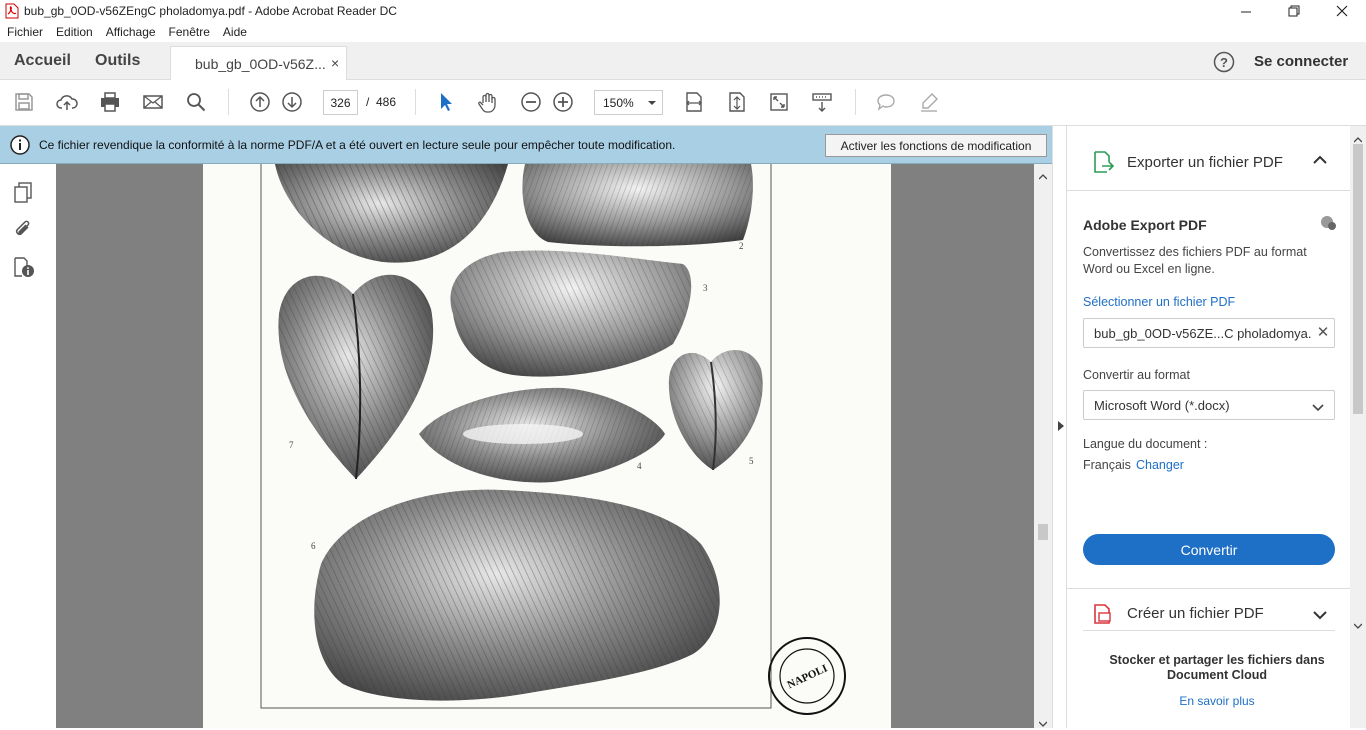  What do you see at coordinates (117, 61) in the screenshot?
I see `tab-tools: Outils` at bounding box center [117, 61].